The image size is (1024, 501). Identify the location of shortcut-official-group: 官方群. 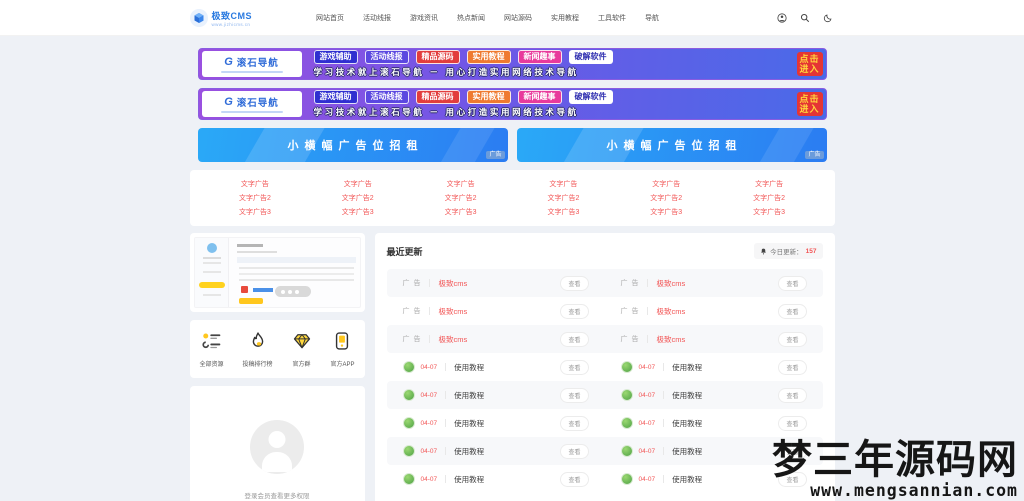
(302, 349).